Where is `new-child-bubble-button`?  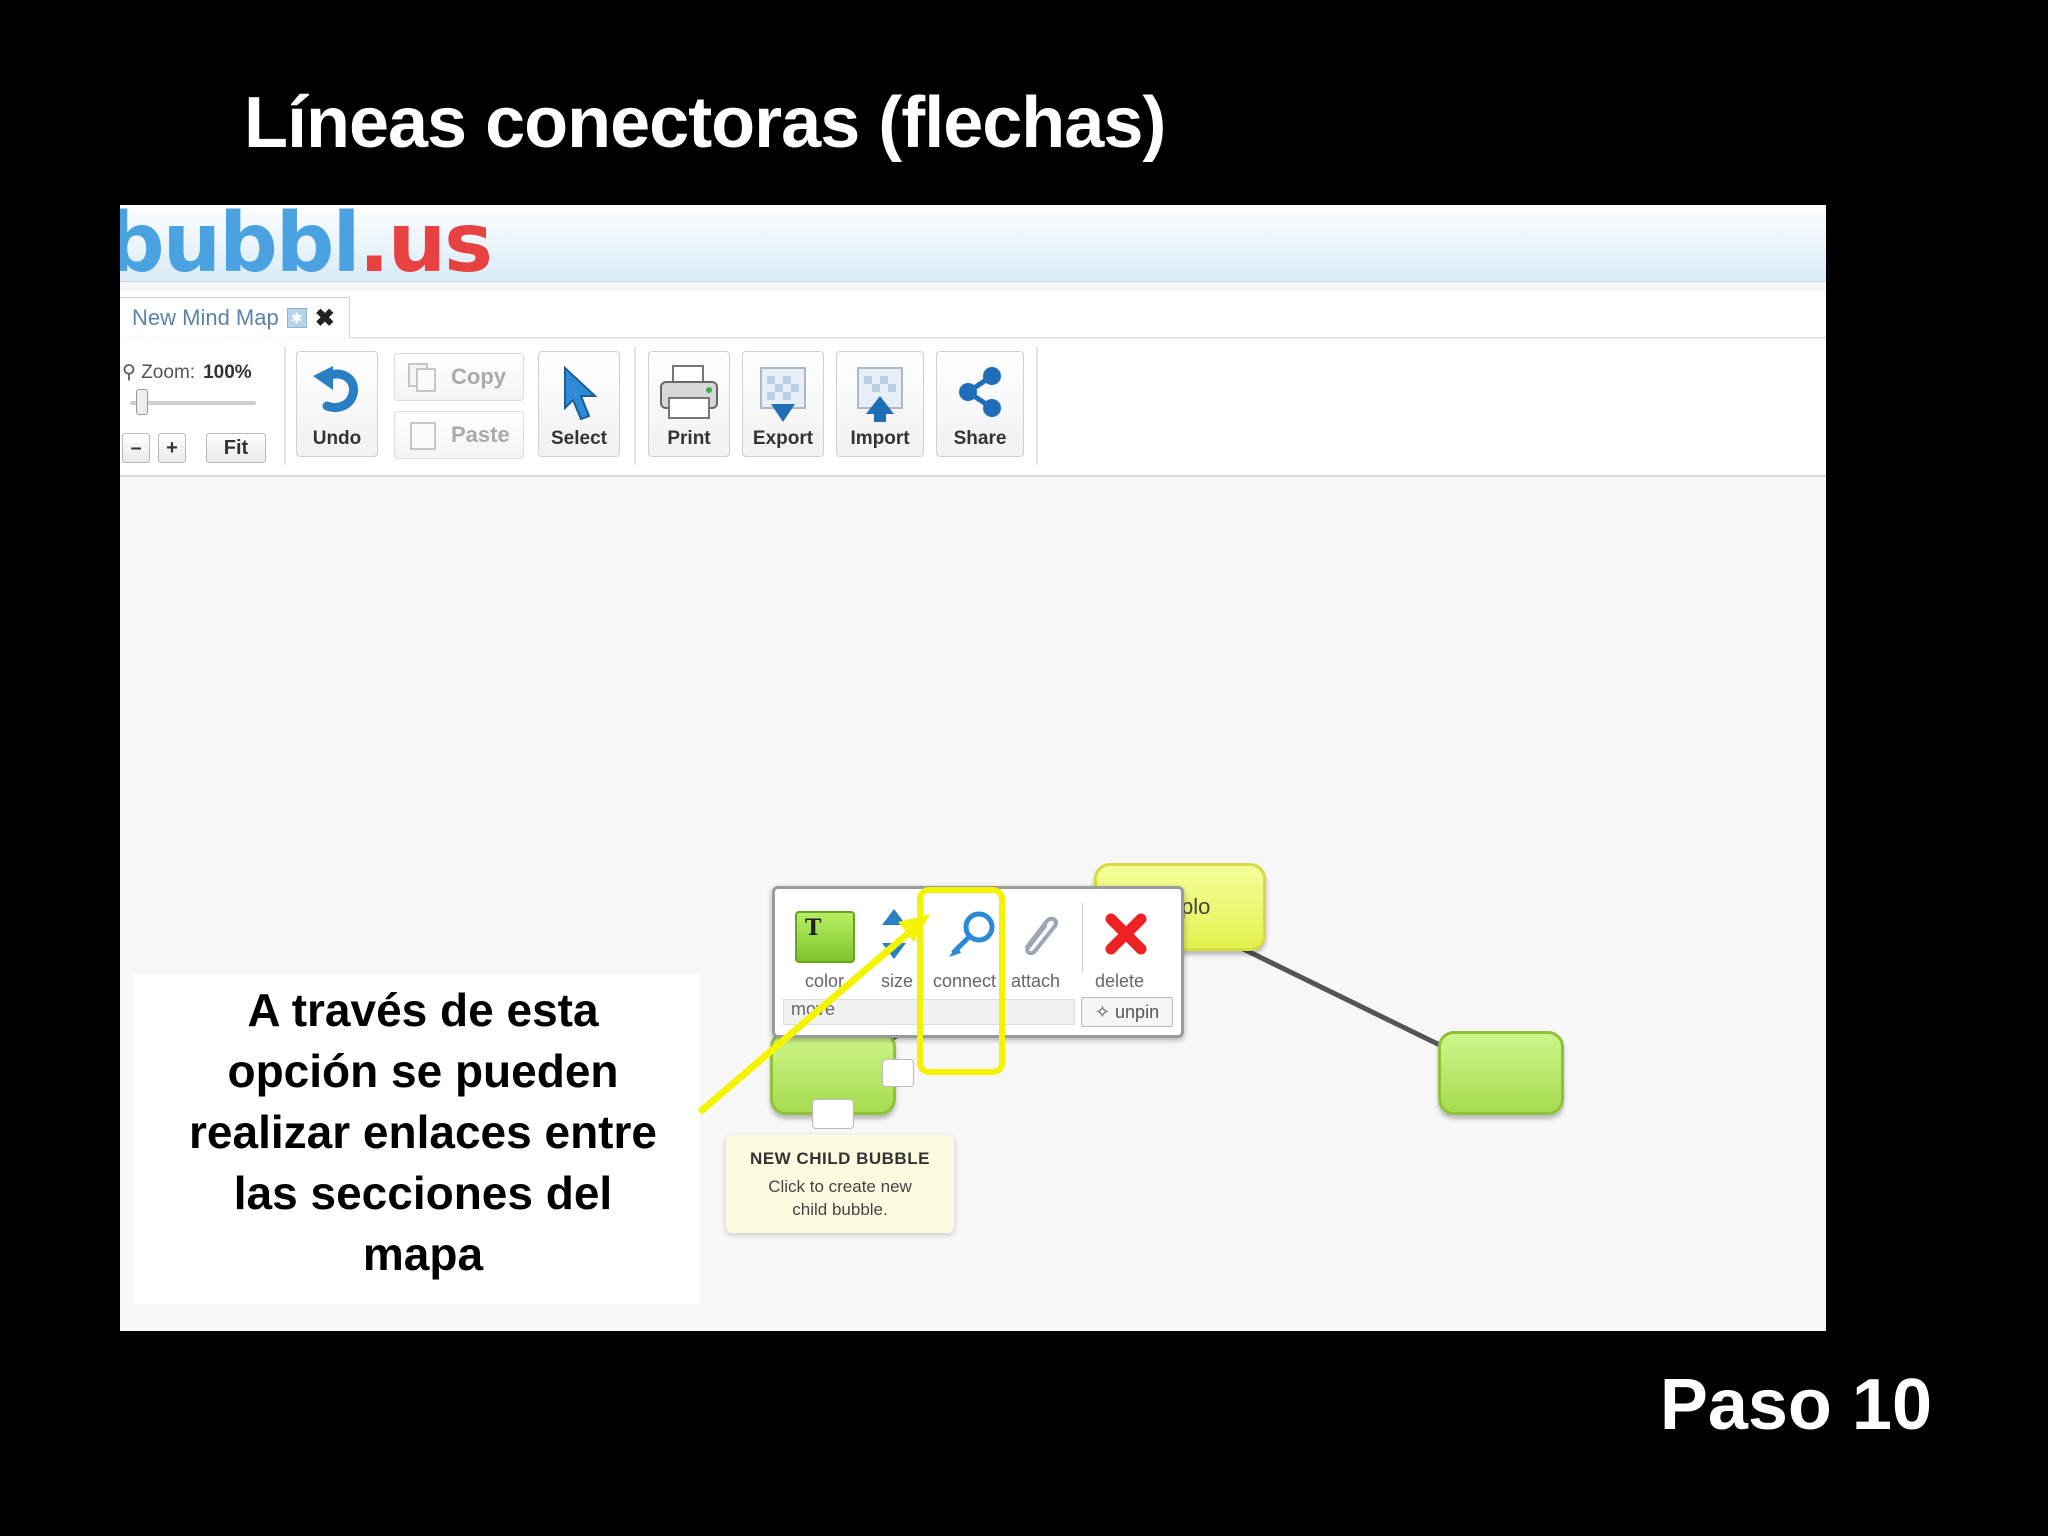 new-child-bubble-button is located at coordinates (833, 1114).